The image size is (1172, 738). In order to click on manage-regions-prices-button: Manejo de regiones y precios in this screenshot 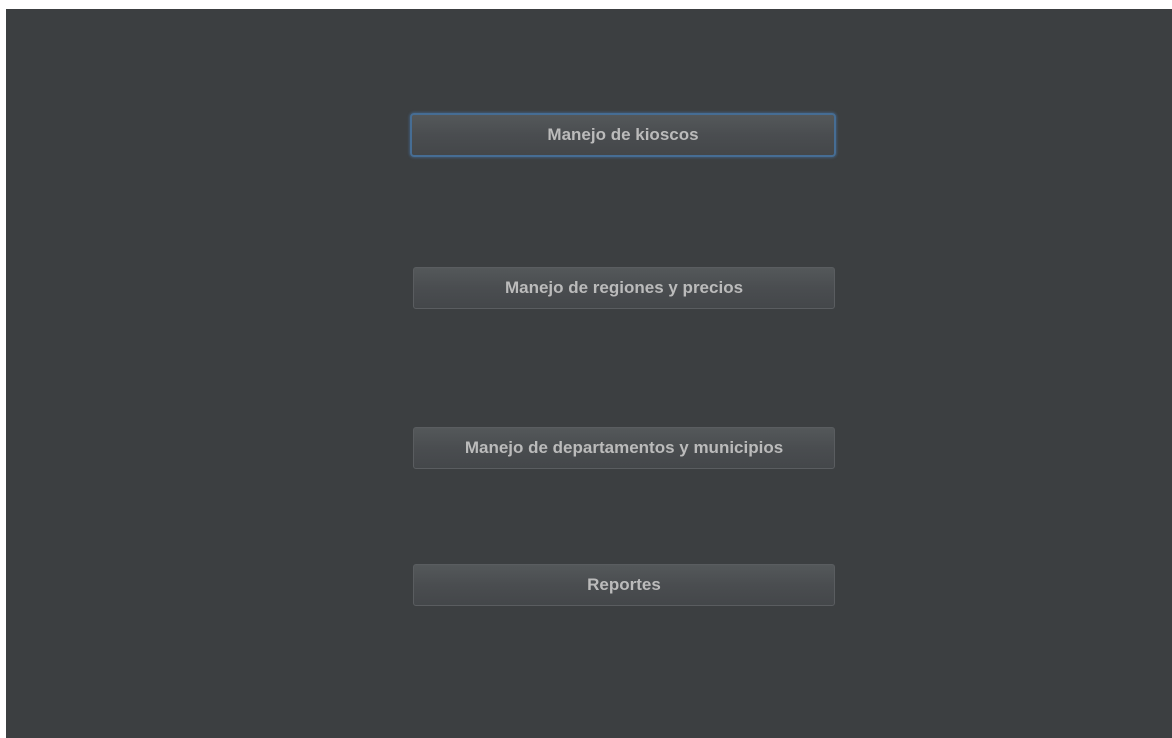, I will do `click(624, 288)`.